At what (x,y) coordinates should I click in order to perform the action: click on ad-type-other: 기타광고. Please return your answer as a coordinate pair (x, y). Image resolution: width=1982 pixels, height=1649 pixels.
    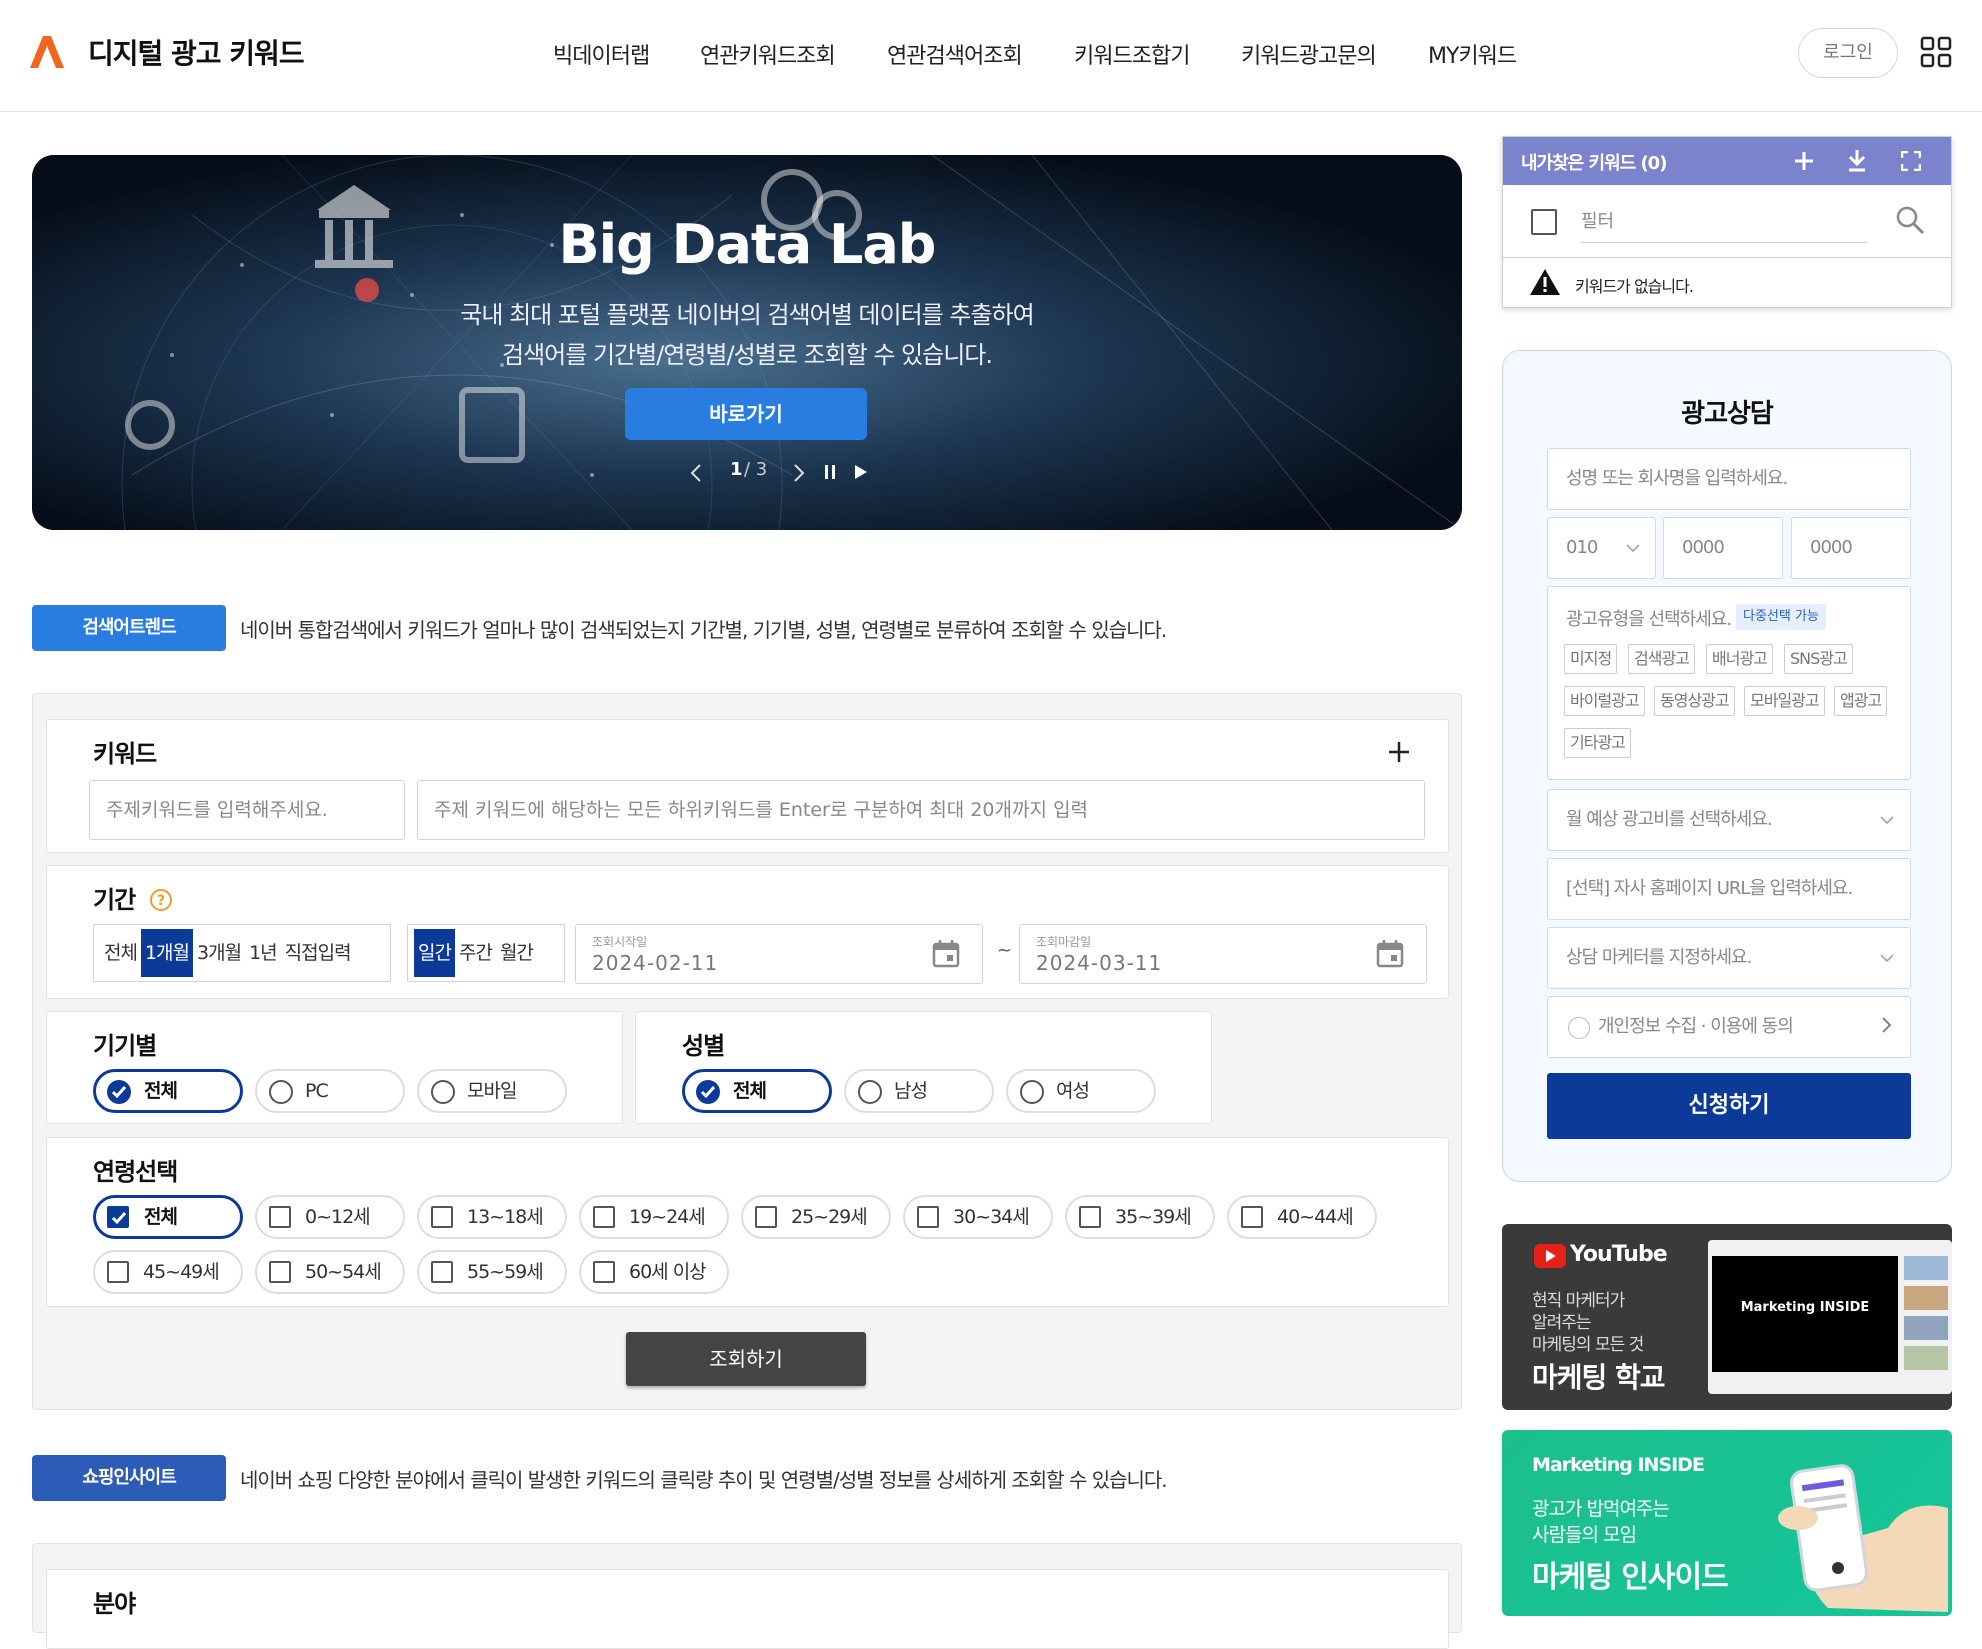
    Looking at the image, I should click on (1597, 743).